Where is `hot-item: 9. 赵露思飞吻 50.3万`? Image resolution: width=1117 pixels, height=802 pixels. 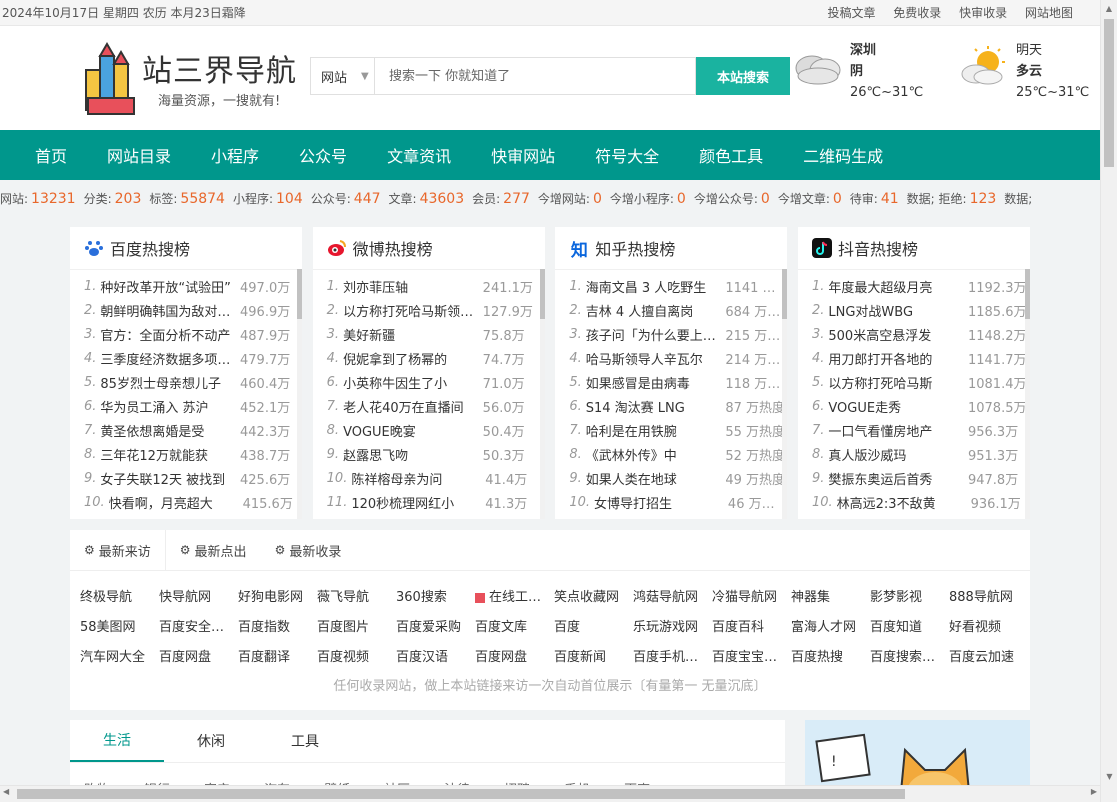
hot-item: 9. 赵露思飞吻 50.3万 is located at coordinates (436, 455).